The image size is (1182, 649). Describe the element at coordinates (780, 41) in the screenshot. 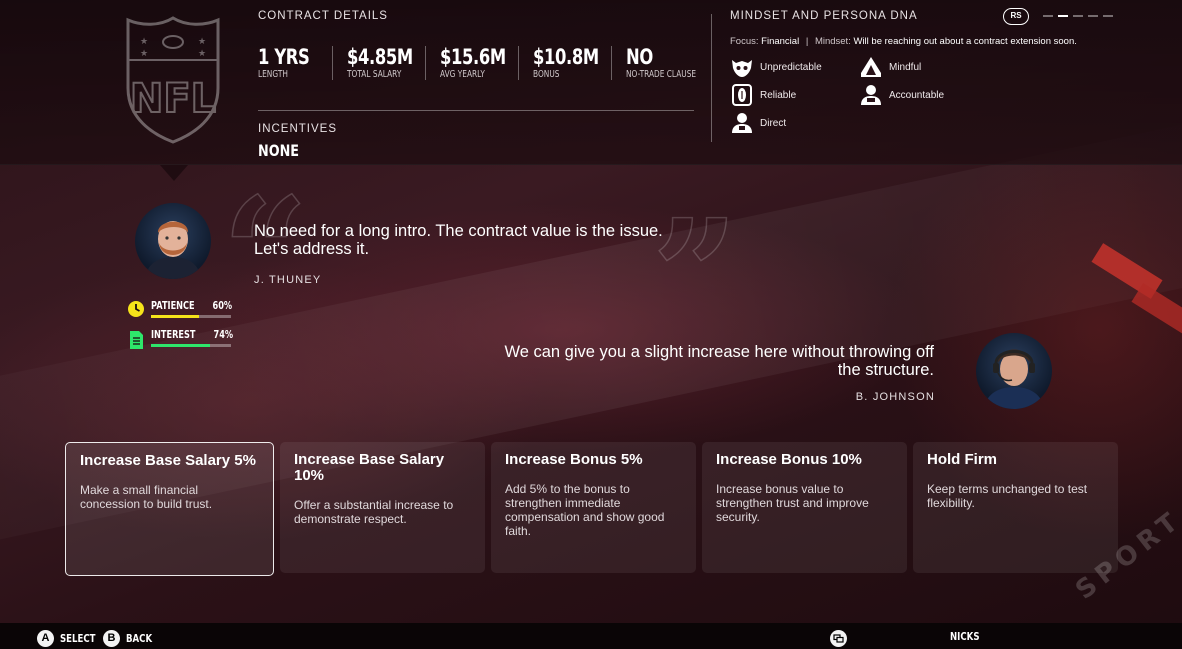

I see `focus-value: Financial` at that location.